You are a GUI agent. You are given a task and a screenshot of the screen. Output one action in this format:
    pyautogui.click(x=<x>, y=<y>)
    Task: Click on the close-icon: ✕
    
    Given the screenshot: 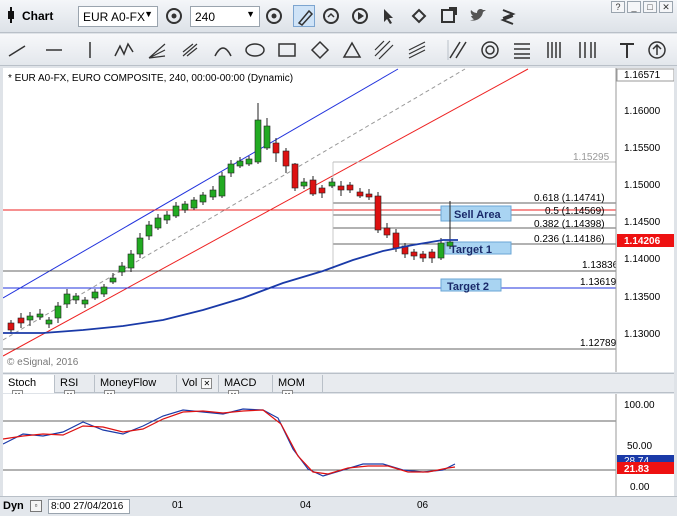 What is the action you would take?
    pyautogui.click(x=207, y=383)
    